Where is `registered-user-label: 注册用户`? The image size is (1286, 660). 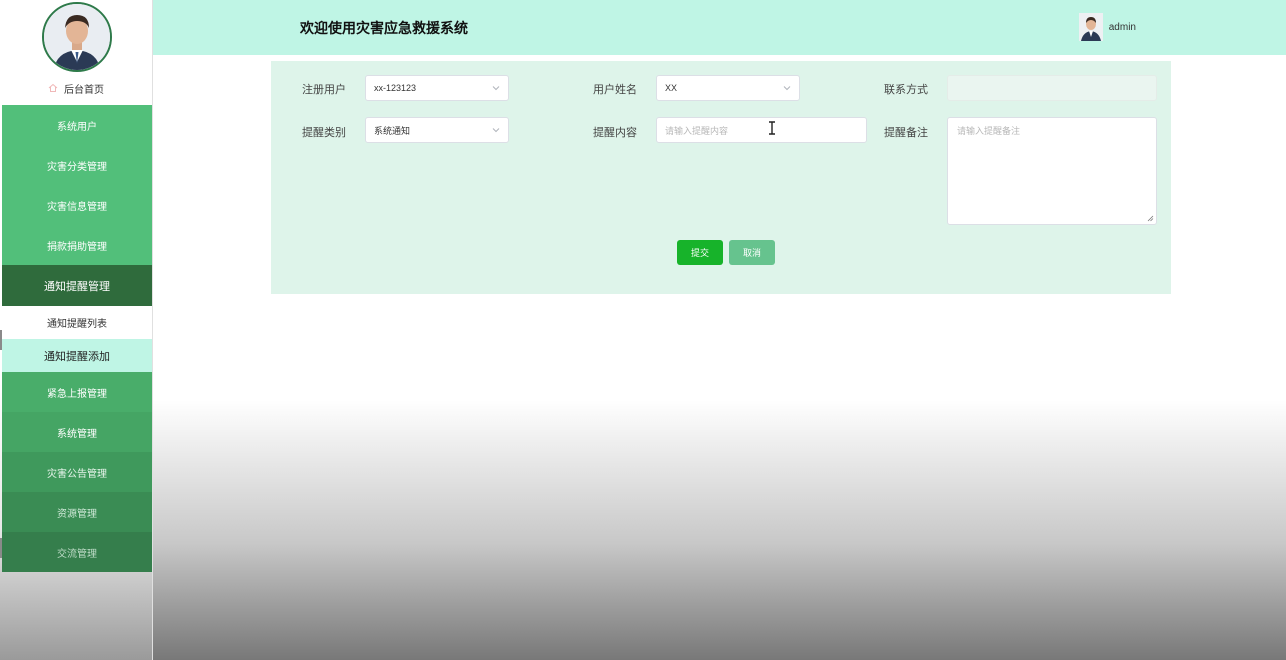
registered-user-label: 注册用户 is located at coordinates (324, 90).